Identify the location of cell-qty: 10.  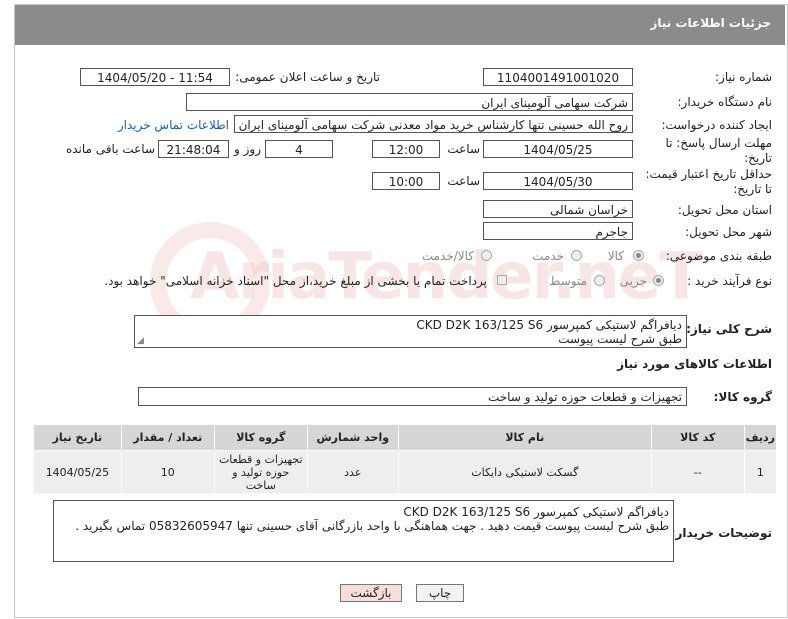
(167, 472).